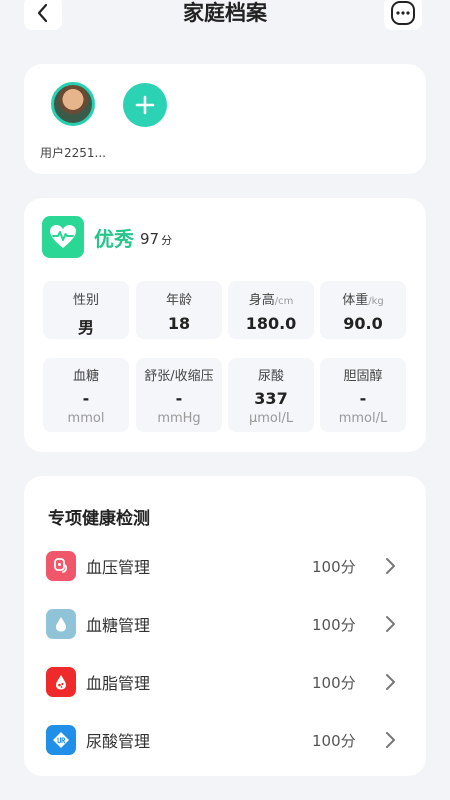 This screenshot has height=800, width=450. I want to click on metric-blood-sugar: 血糖 - mmol, so click(86, 395).